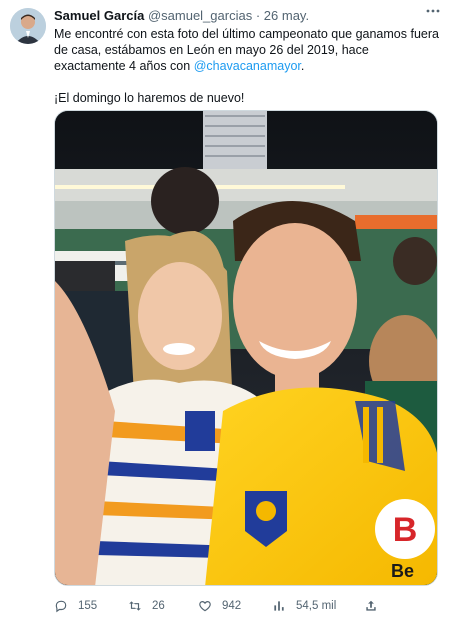 The image size is (450, 620). What do you see at coordinates (146, 606) in the screenshot?
I see `retweet-button: 26` at bounding box center [146, 606].